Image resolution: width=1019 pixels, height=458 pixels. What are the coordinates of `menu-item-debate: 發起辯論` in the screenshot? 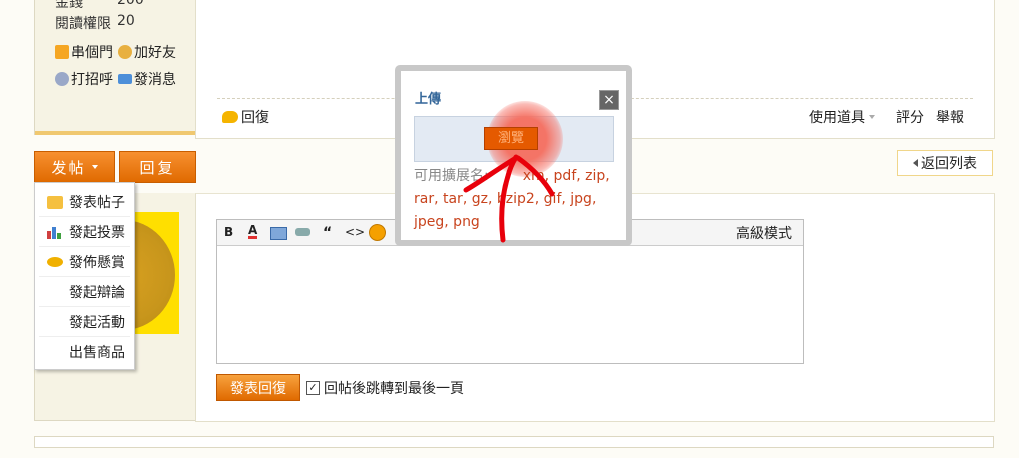 It's located at (84, 291).